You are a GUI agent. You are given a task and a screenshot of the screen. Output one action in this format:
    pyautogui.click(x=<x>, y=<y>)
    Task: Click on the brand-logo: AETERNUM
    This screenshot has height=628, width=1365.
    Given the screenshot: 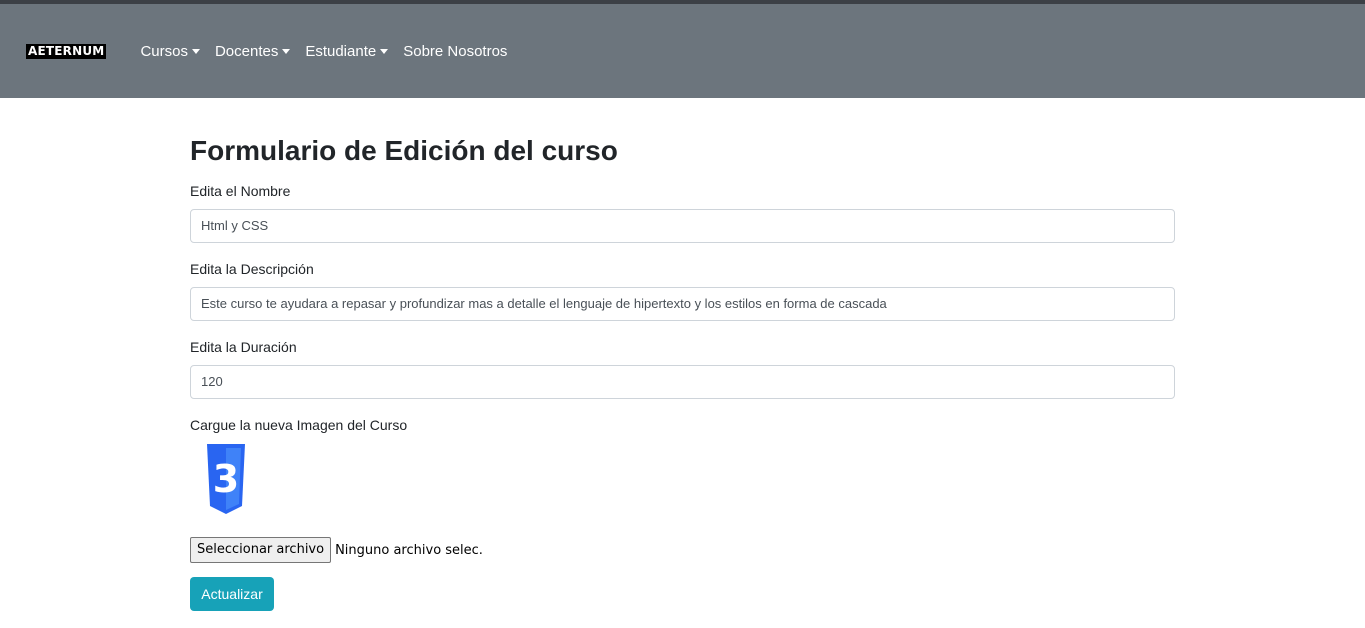 What is the action you would take?
    pyautogui.click(x=66, y=51)
    